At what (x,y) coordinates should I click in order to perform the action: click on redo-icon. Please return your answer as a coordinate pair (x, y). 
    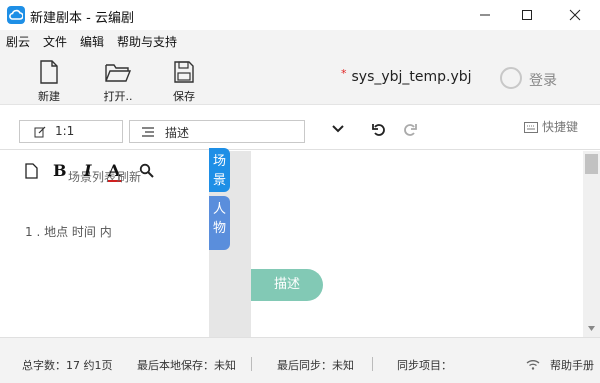
    Looking at the image, I should click on (410, 130).